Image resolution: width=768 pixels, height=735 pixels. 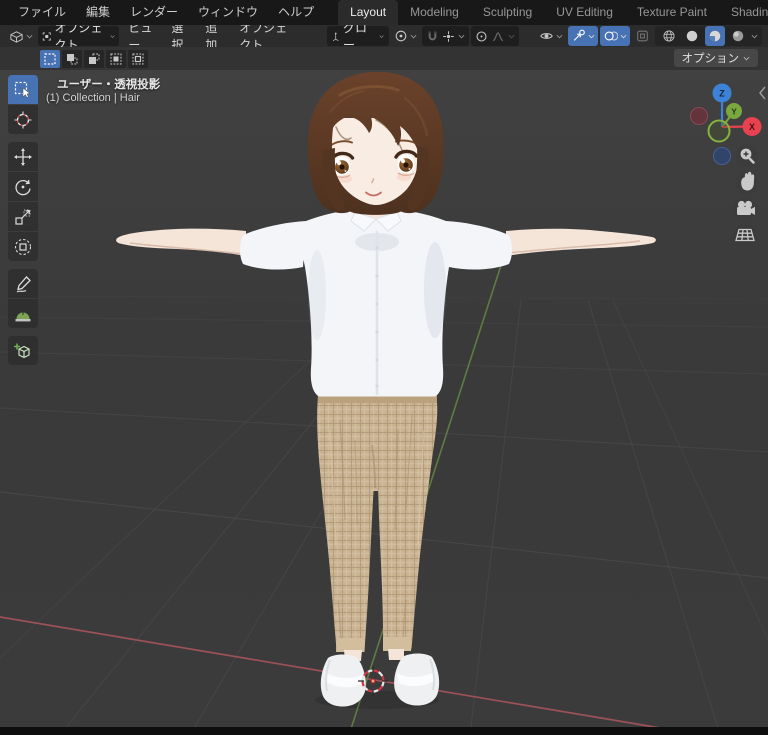 I want to click on visibility-icon, so click(x=546, y=36).